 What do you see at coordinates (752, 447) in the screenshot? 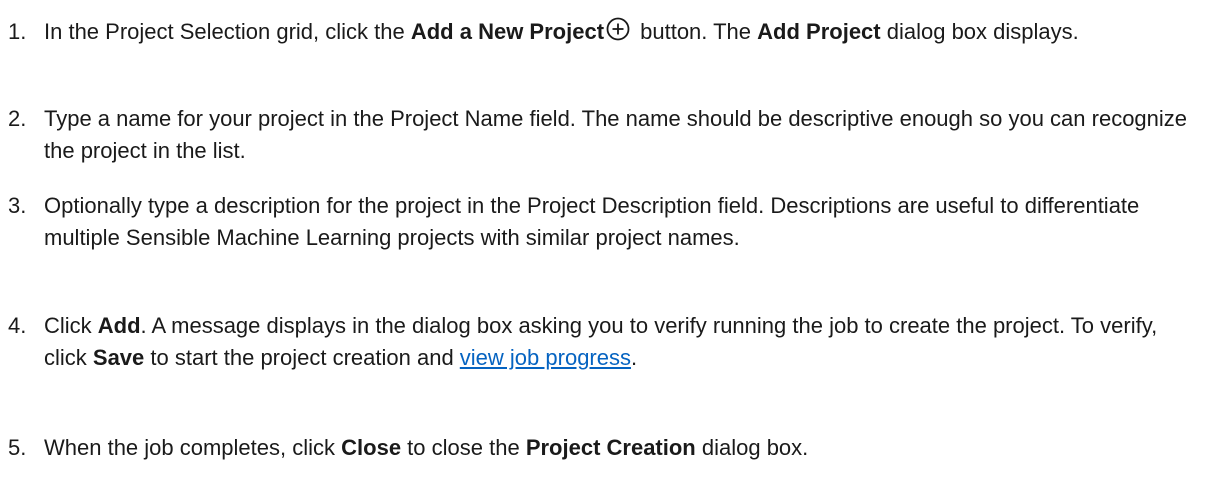
I see `step-text-segment: dialog box.` at bounding box center [752, 447].